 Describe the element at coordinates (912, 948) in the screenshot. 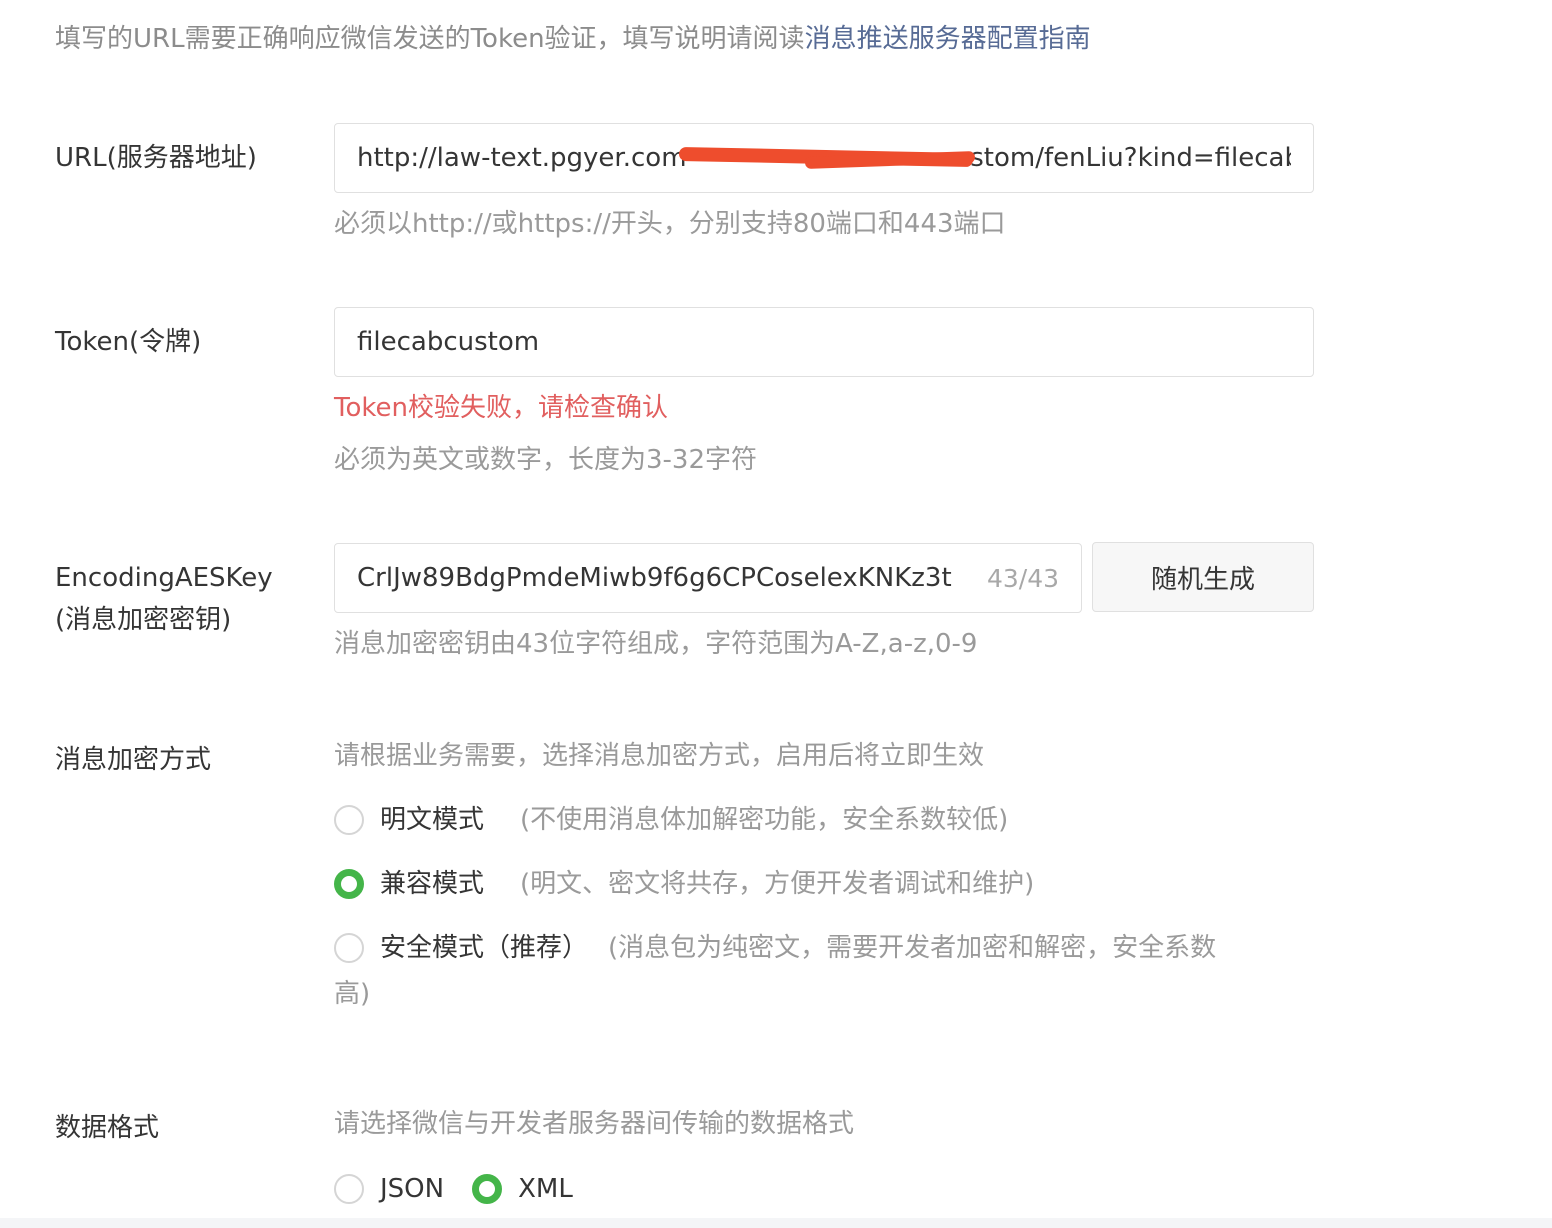

I see `encrypt-option-desc: (消息包为纯密文，需要开发者加密和解密，安全系数` at that location.